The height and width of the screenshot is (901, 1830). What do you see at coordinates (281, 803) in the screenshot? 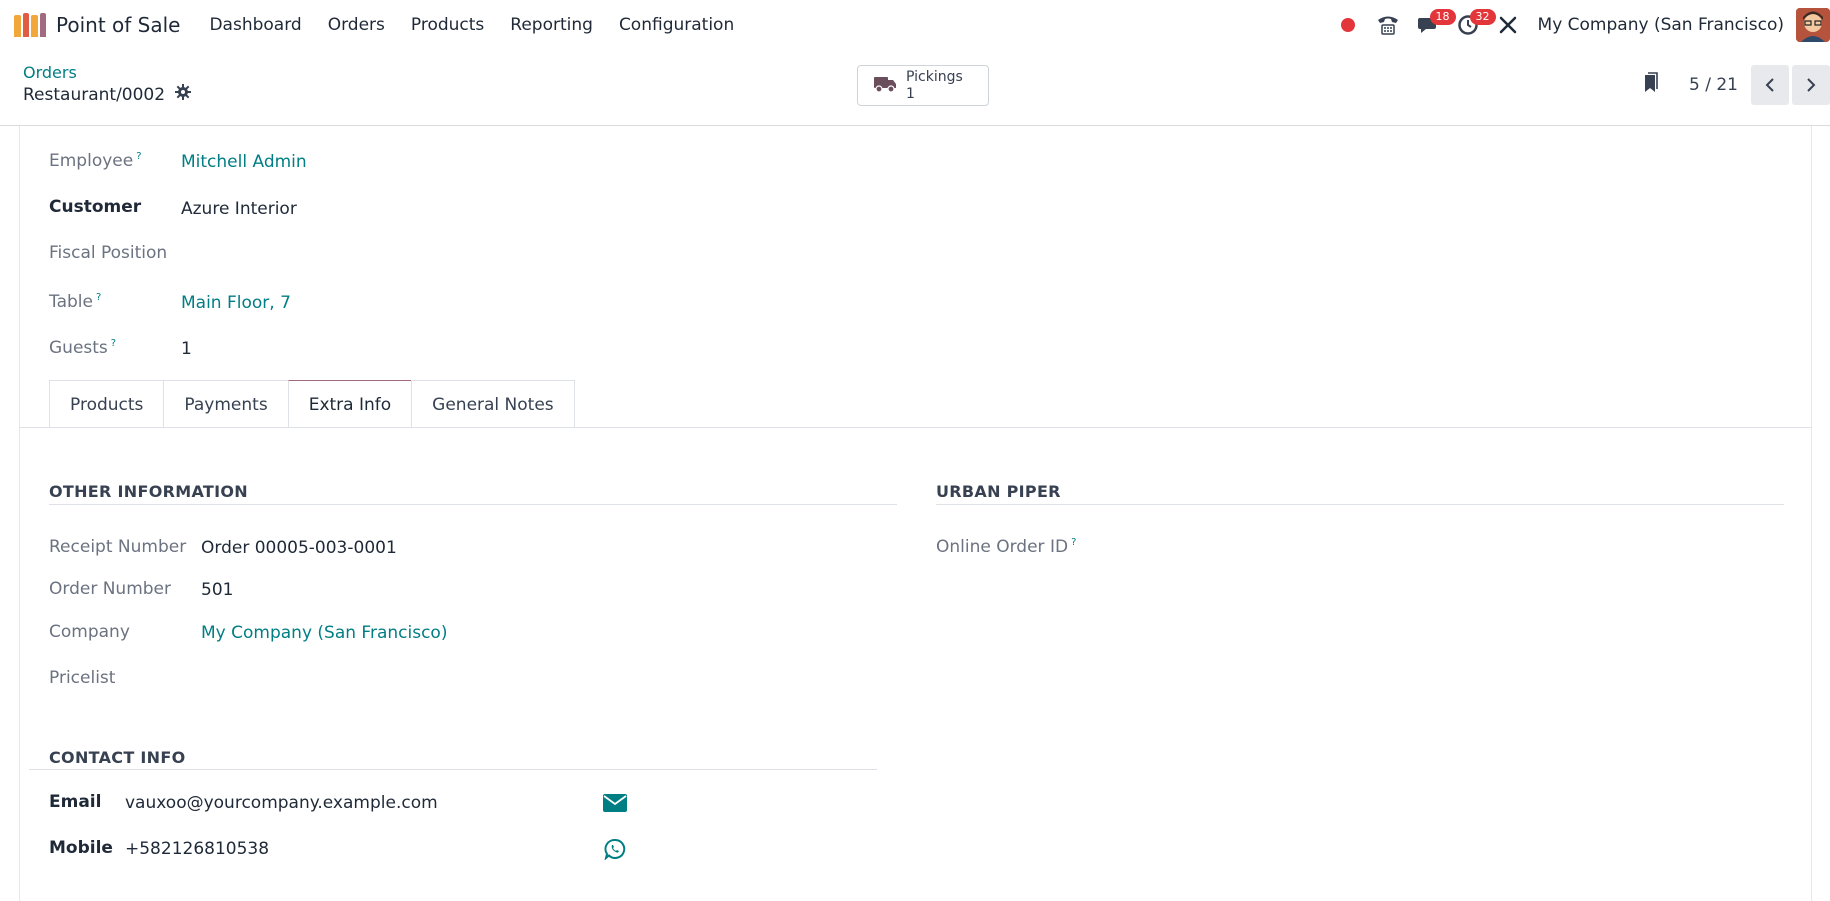
I see `email-value: vauxoo@yourcompany.example.com` at bounding box center [281, 803].